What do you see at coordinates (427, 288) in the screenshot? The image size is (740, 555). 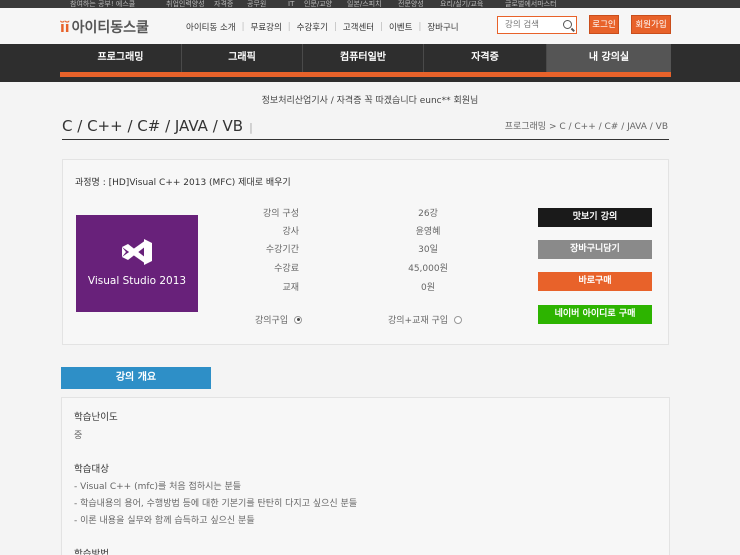 I see `info-value-textbook: 0원` at bounding box center [427, 288].